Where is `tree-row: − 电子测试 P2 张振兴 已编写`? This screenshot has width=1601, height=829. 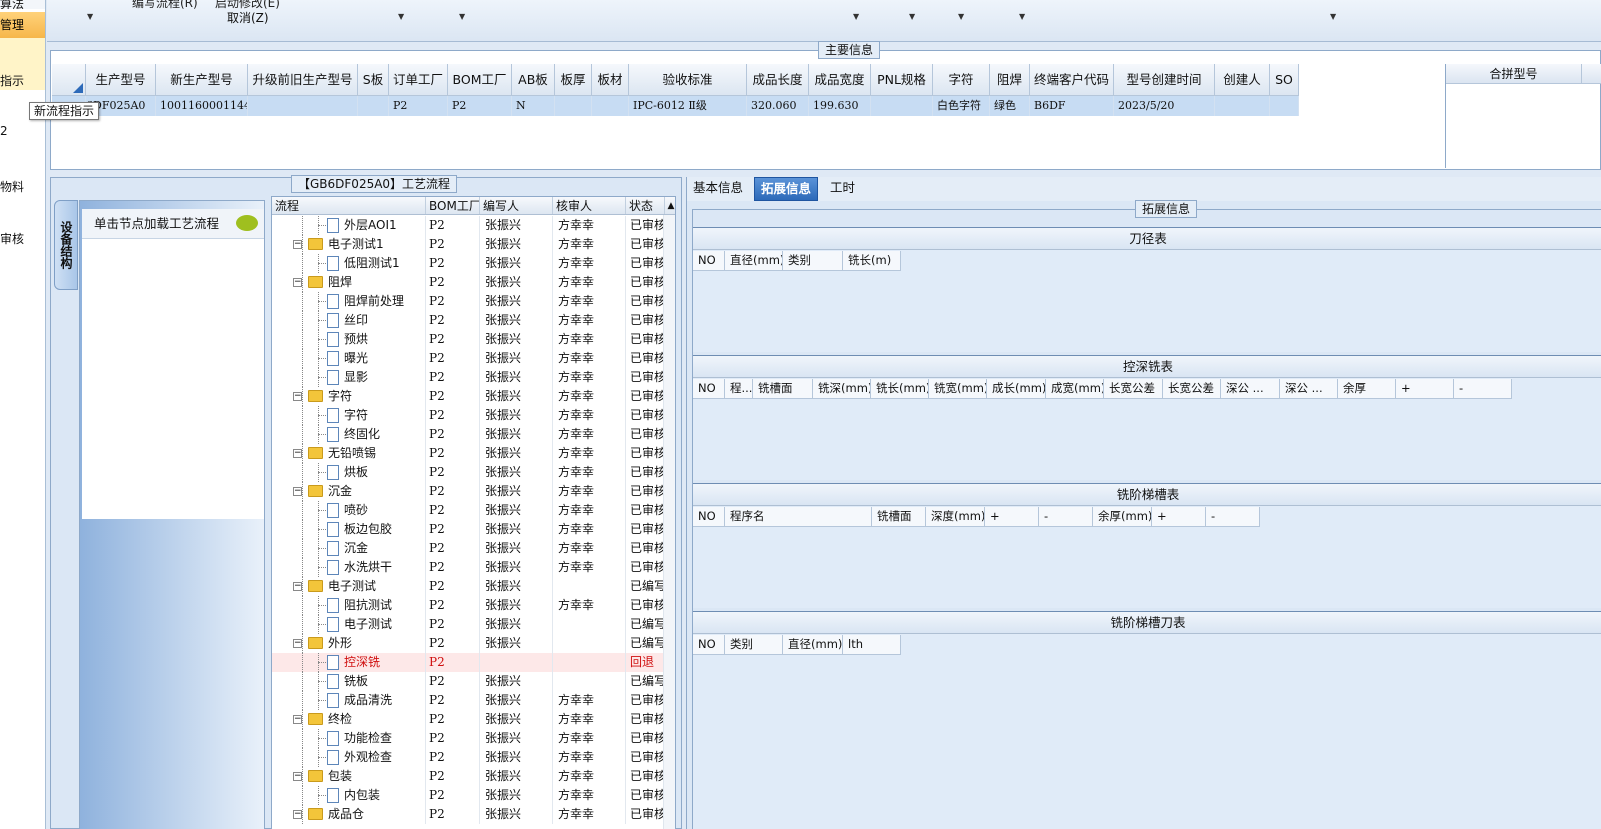 tree-row: − 电子测试 P2 张振兴 已编写 is located at coordinates (473, 586).